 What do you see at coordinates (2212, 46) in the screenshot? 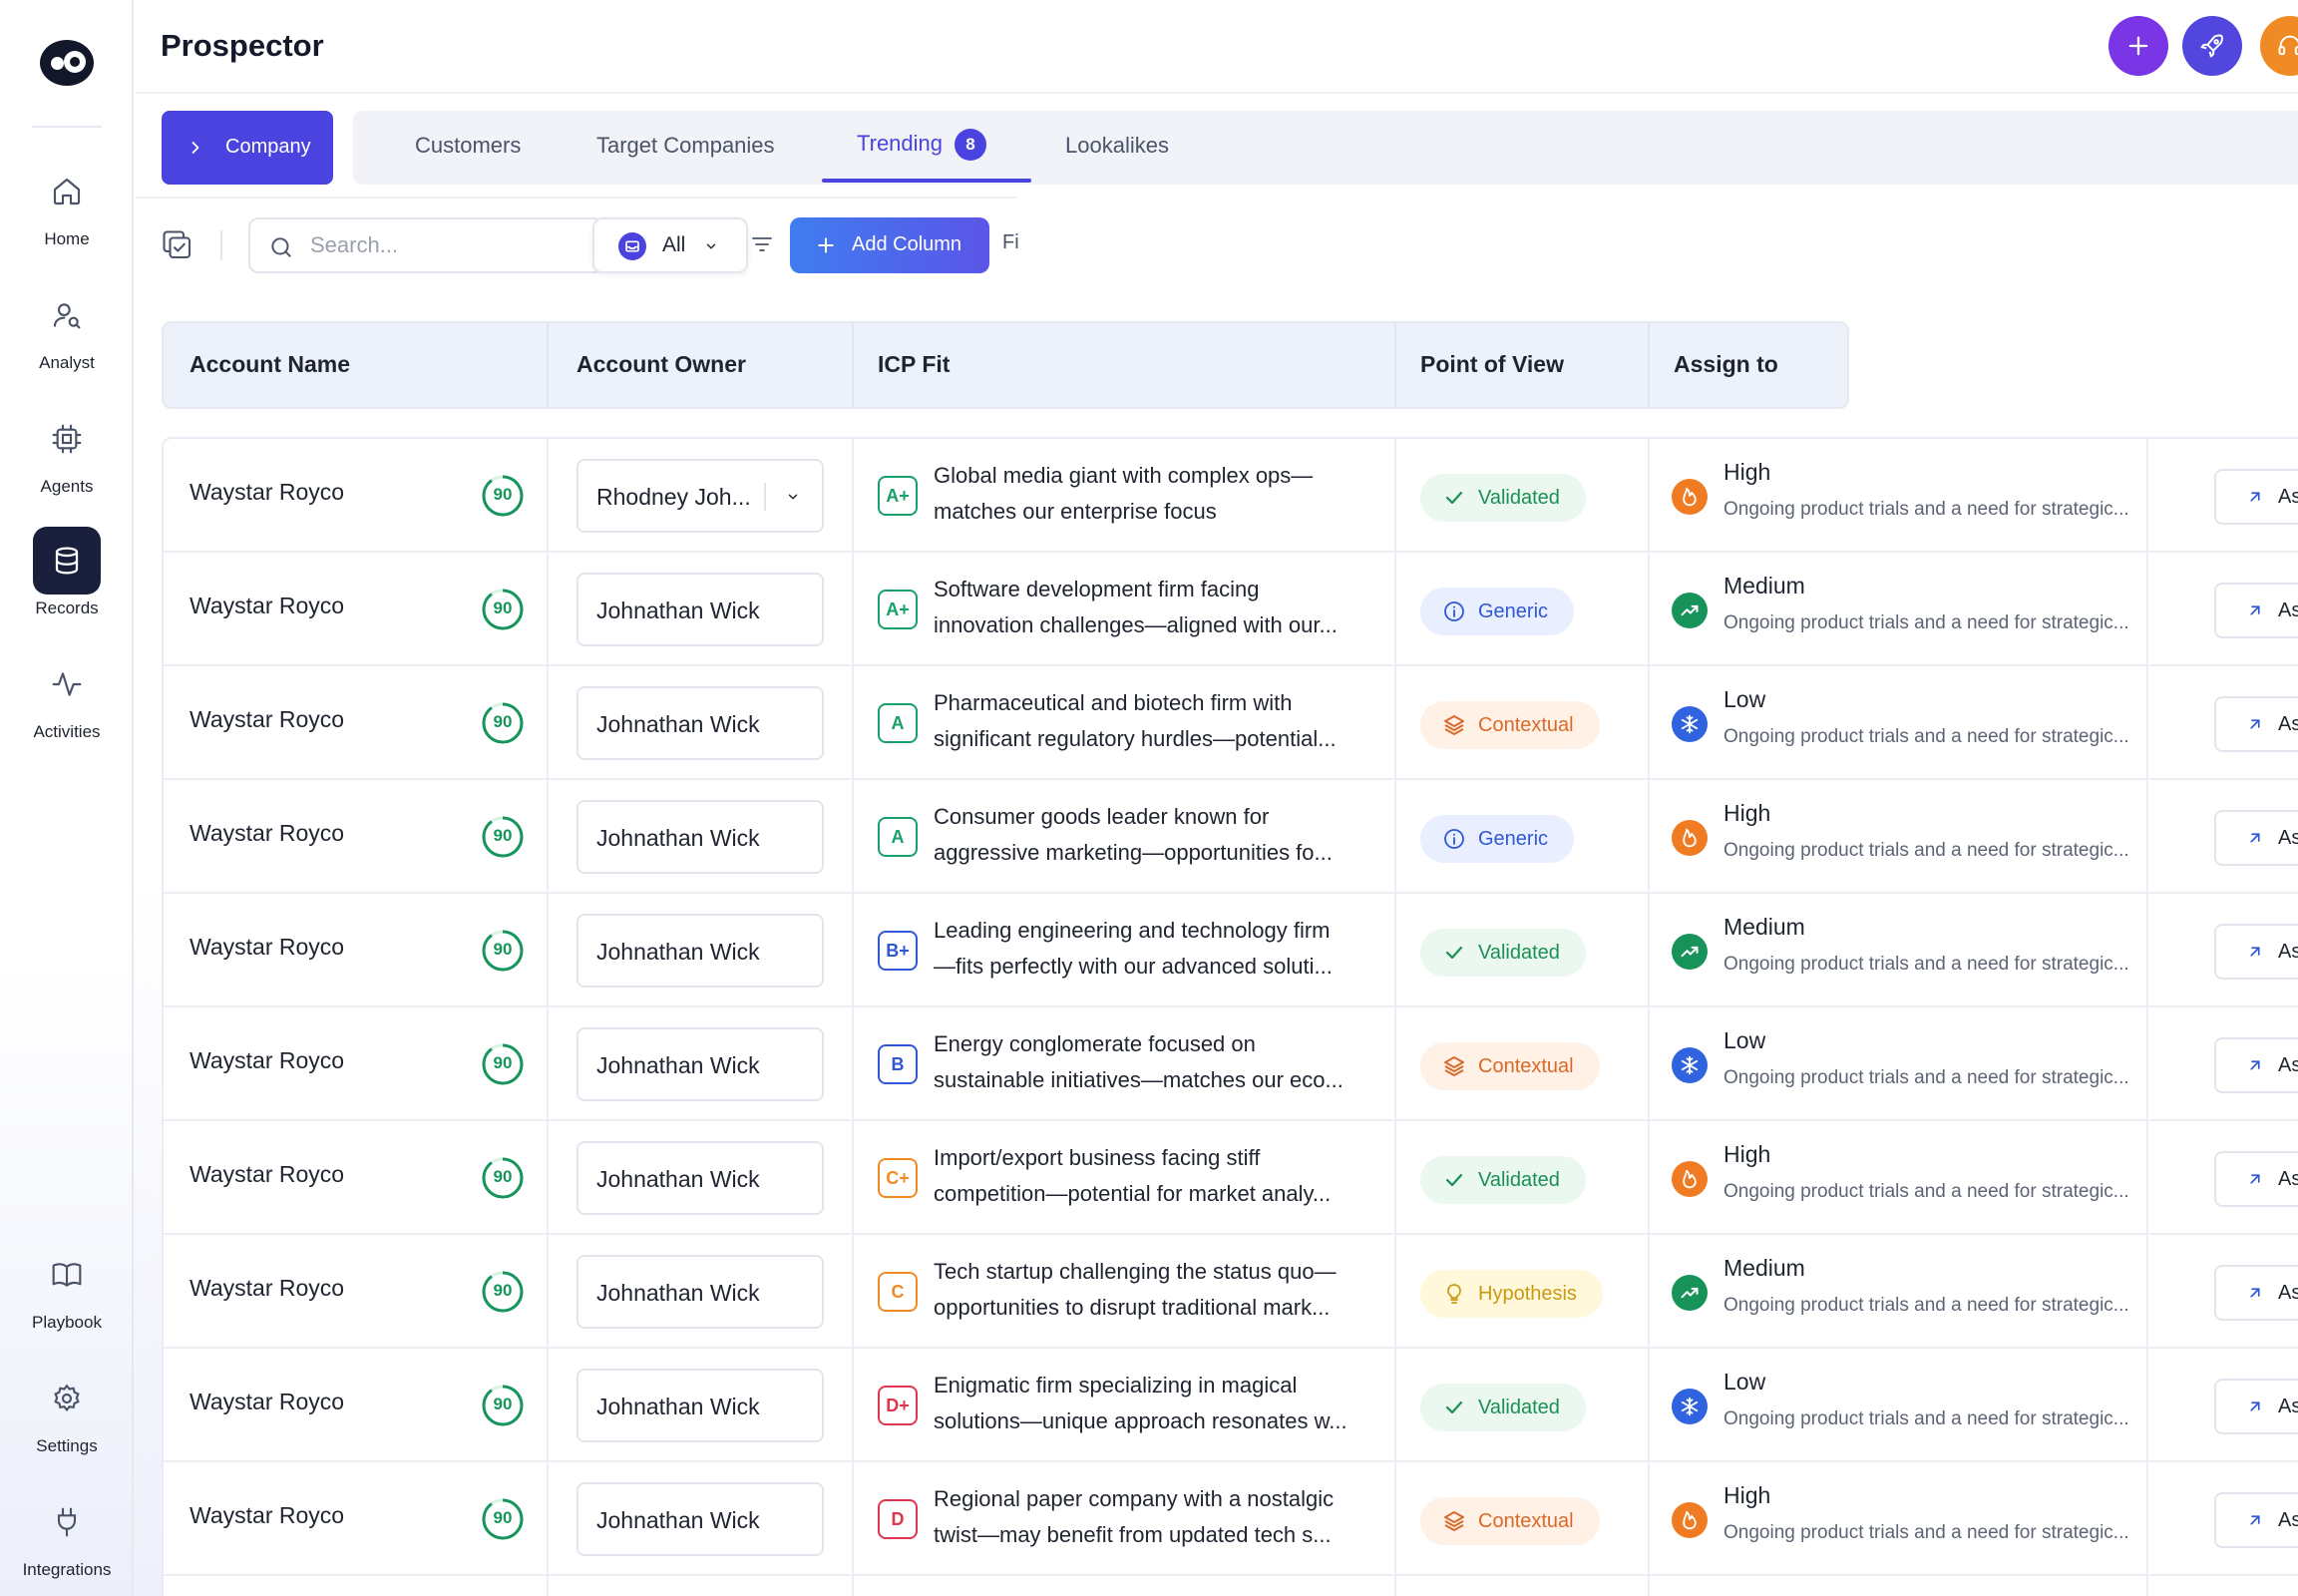
I see `launch-button` at bounding box center [2212, 46].